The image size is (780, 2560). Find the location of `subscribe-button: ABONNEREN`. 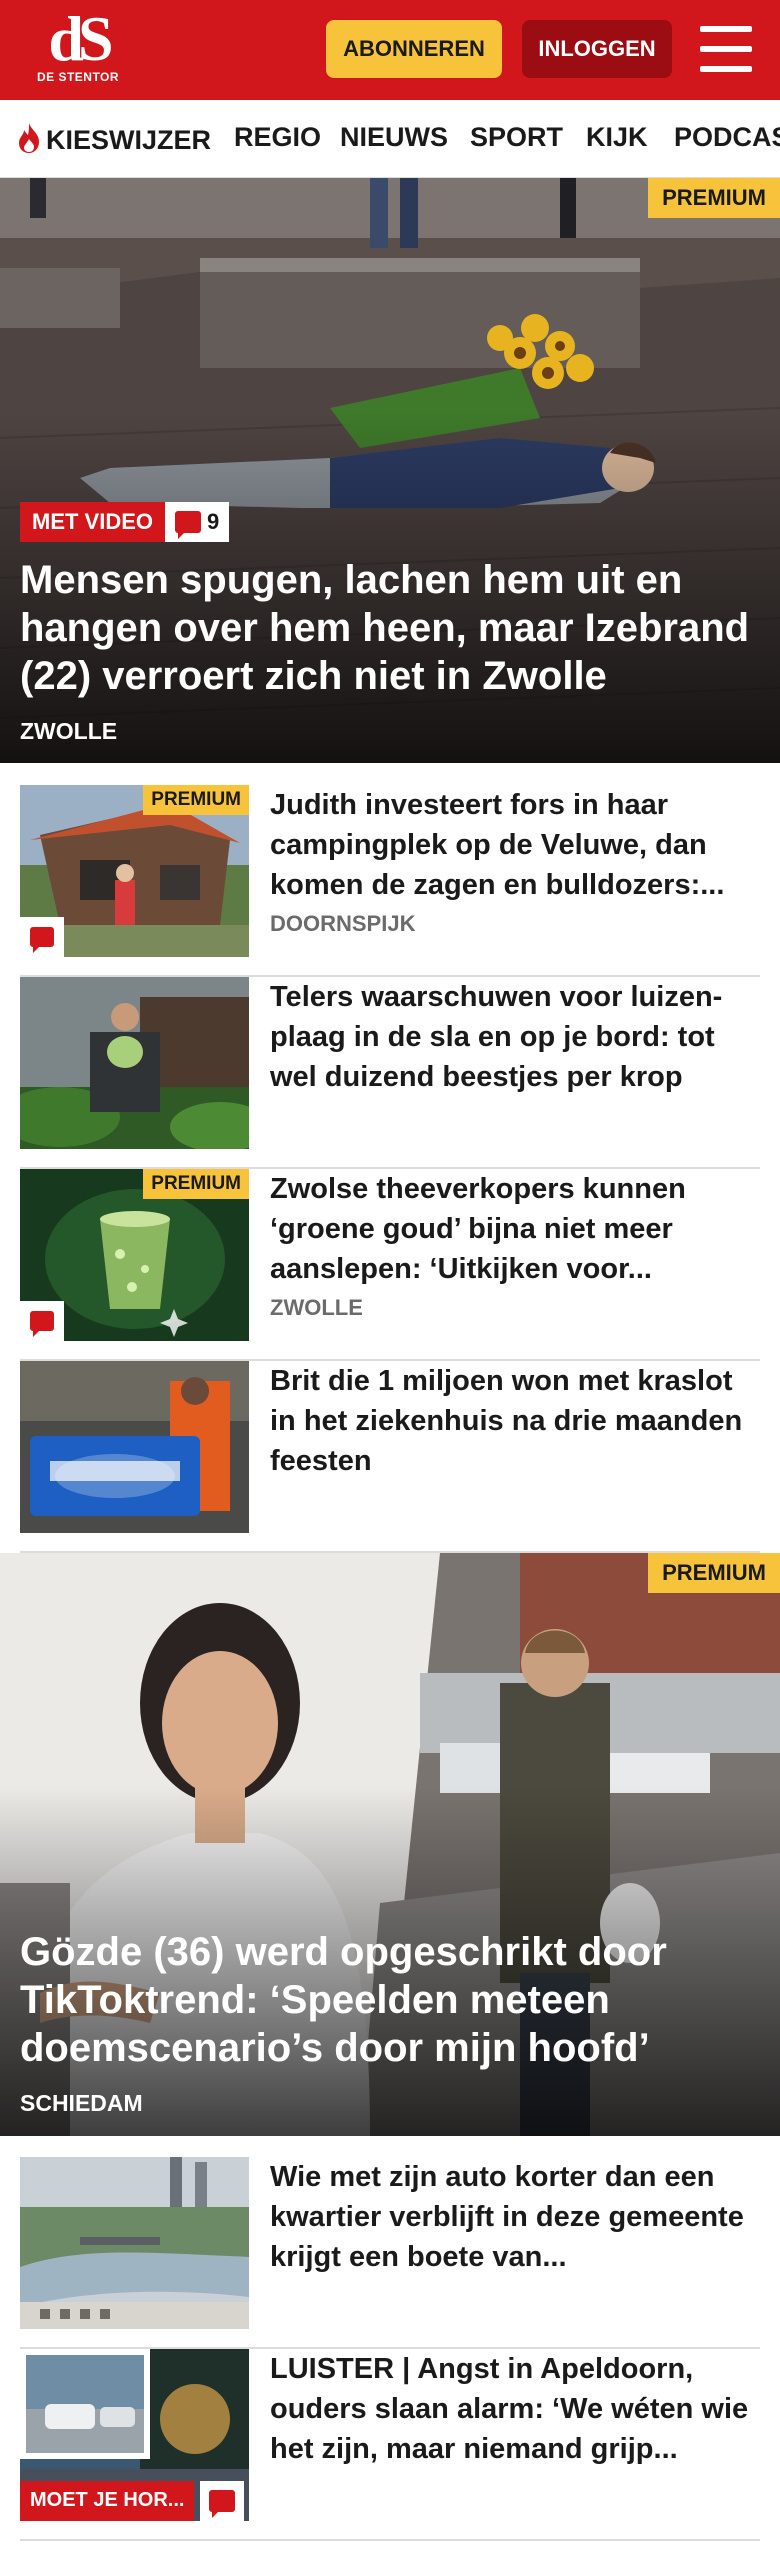

subscribe-button: ABONNEREN is located at coordinates (414, 49).